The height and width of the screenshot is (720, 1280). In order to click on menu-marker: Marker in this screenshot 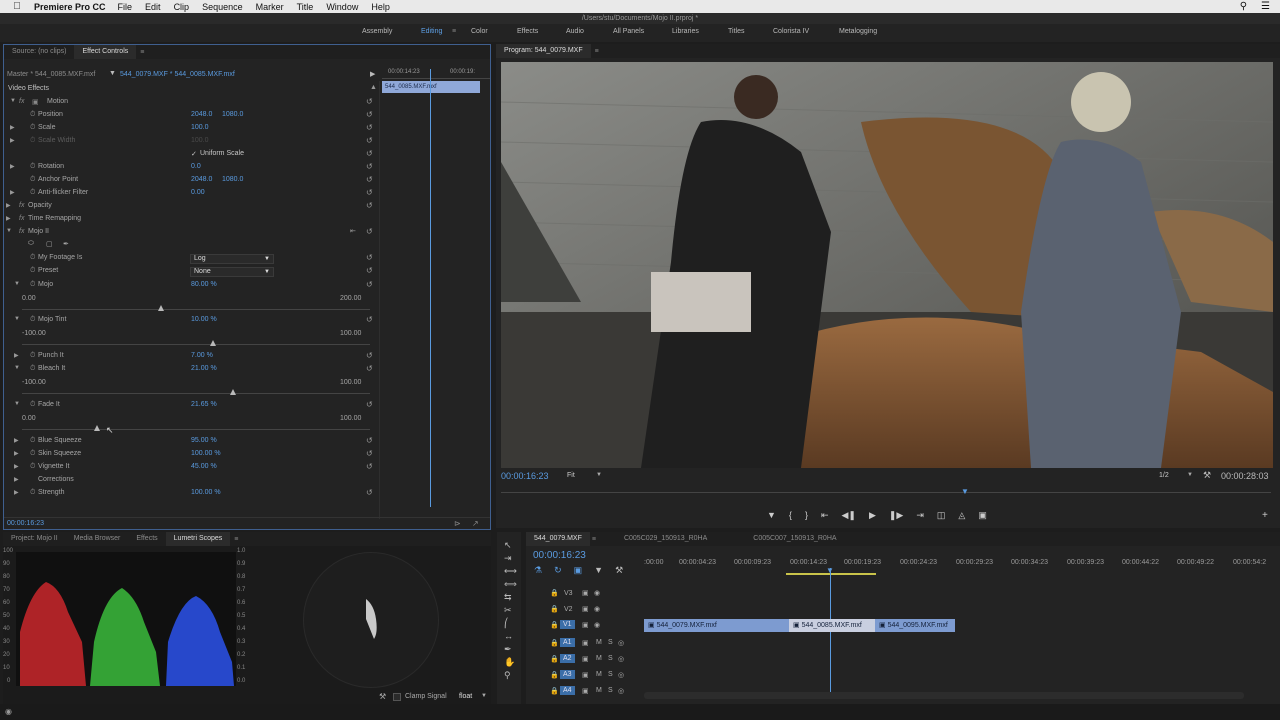, I will do `click(270, 7)`.